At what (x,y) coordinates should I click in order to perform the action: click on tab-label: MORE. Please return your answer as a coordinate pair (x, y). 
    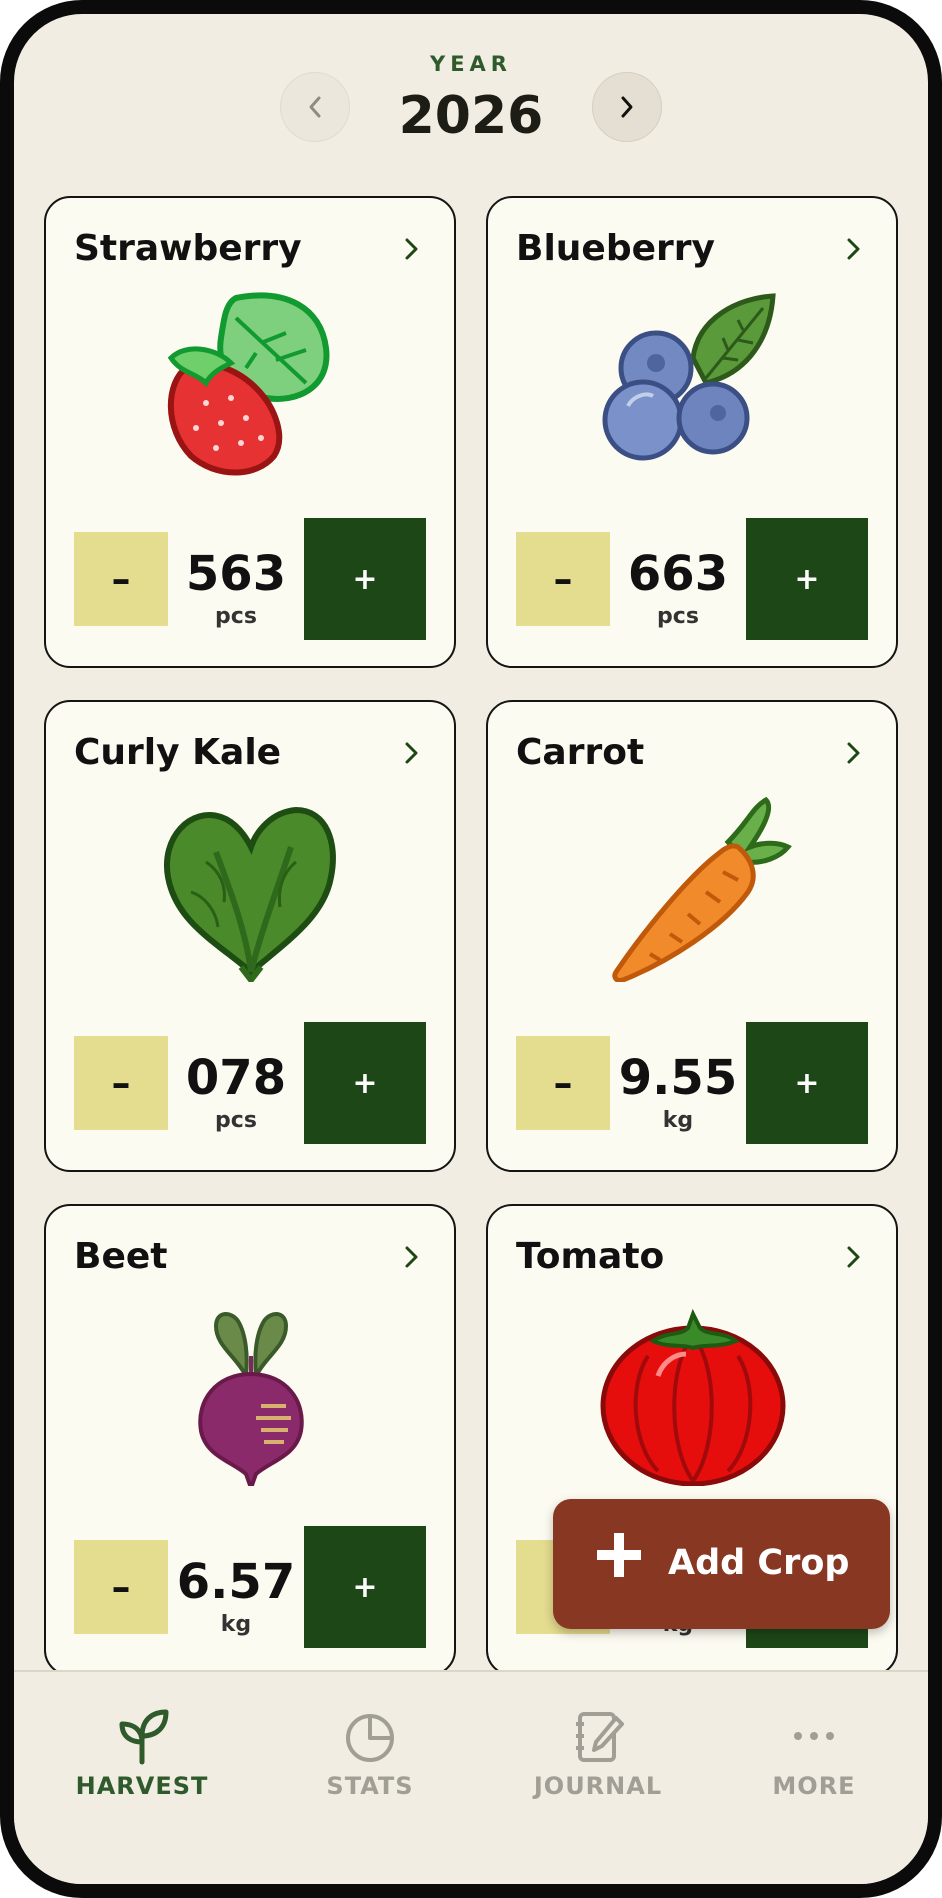
    Looking at the image, I should click on (814, 1786).